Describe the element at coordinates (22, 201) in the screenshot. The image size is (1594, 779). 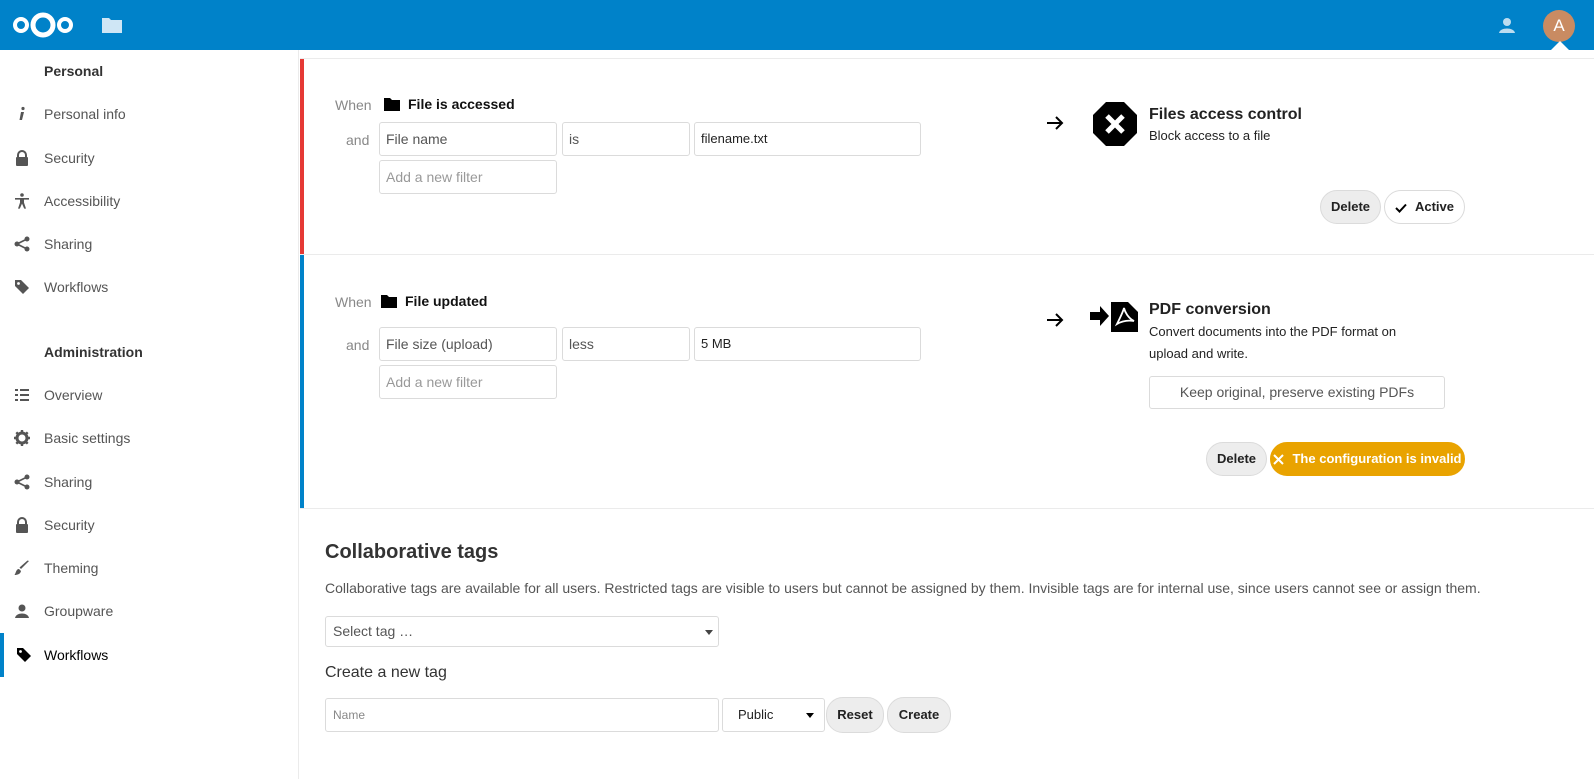
I see `accessibility-icon` at that location.